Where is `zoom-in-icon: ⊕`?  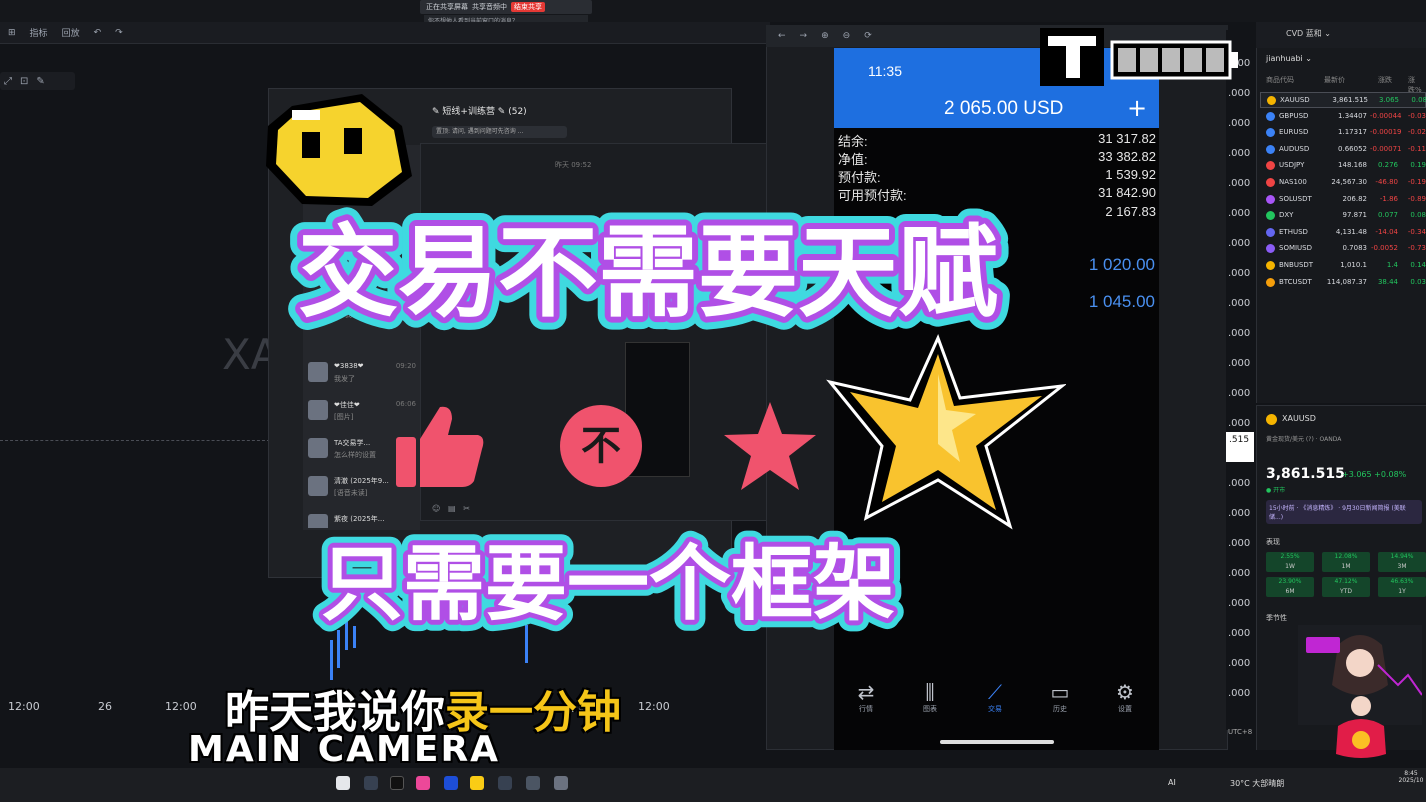
zoom-in-icon: ⊕ is located at coordinates (825, 36).